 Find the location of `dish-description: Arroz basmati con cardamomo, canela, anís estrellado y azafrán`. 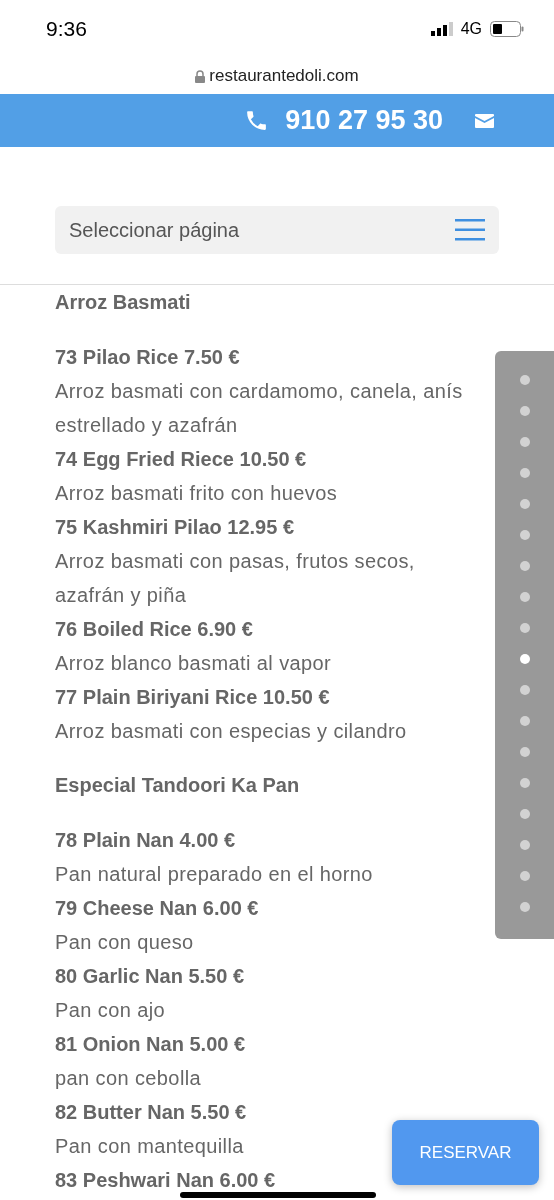

dish-description: Arroz basmati con cardamomo, canela, anís estrellado y azafrán is located at coordinates (259, 408).